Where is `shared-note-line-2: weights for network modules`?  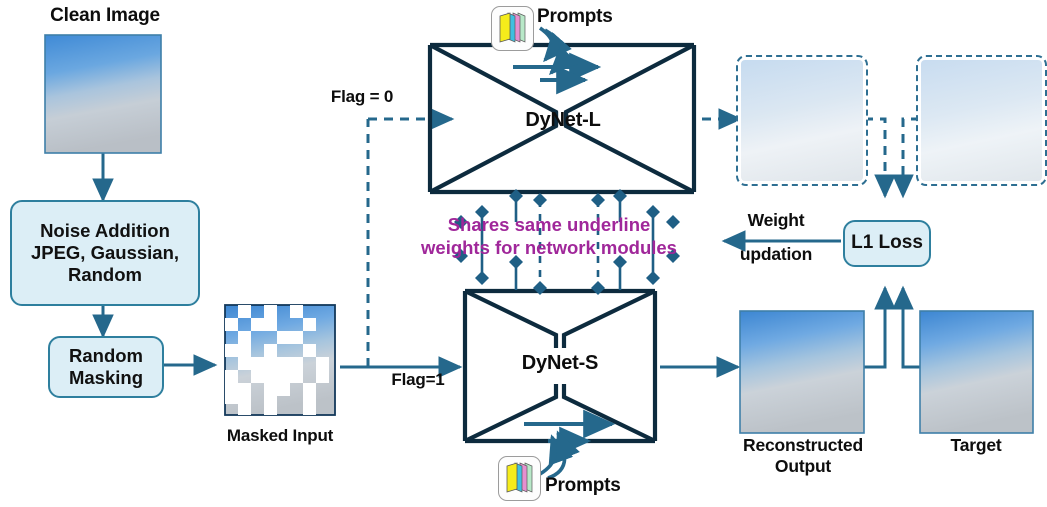 shared-note-line-2: weights for network modules is located at coordinates (549, 248).